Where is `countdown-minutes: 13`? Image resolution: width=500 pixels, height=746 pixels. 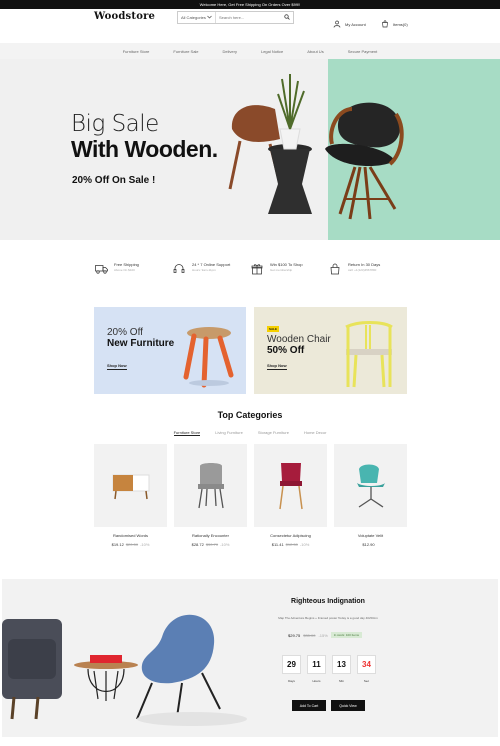 countdown-minutes: 13 is located at coordinates (341, 664).